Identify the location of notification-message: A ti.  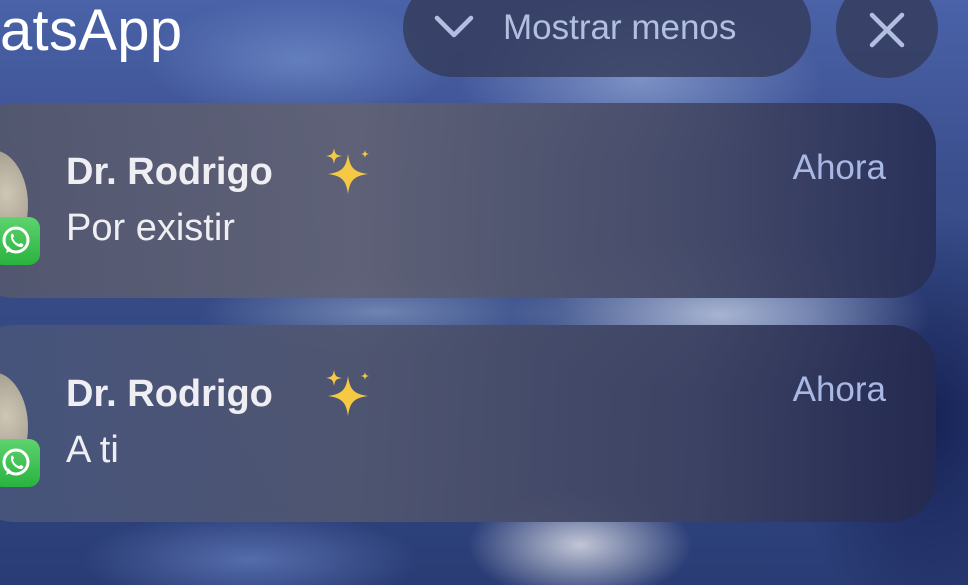
(92, 450).